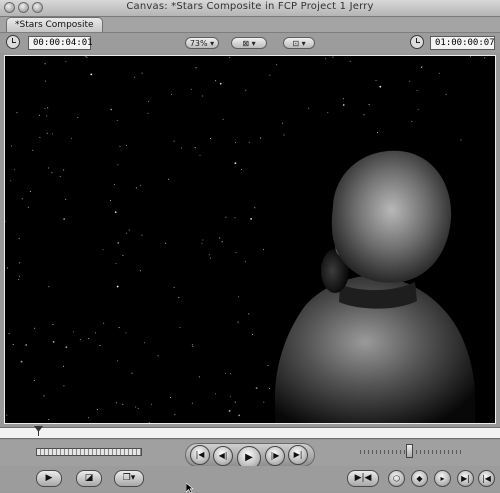 This screenshot has height=493, width=500. Describe the element at coordinates (391, 216) in the screenshot. I see `man-head` at that location.